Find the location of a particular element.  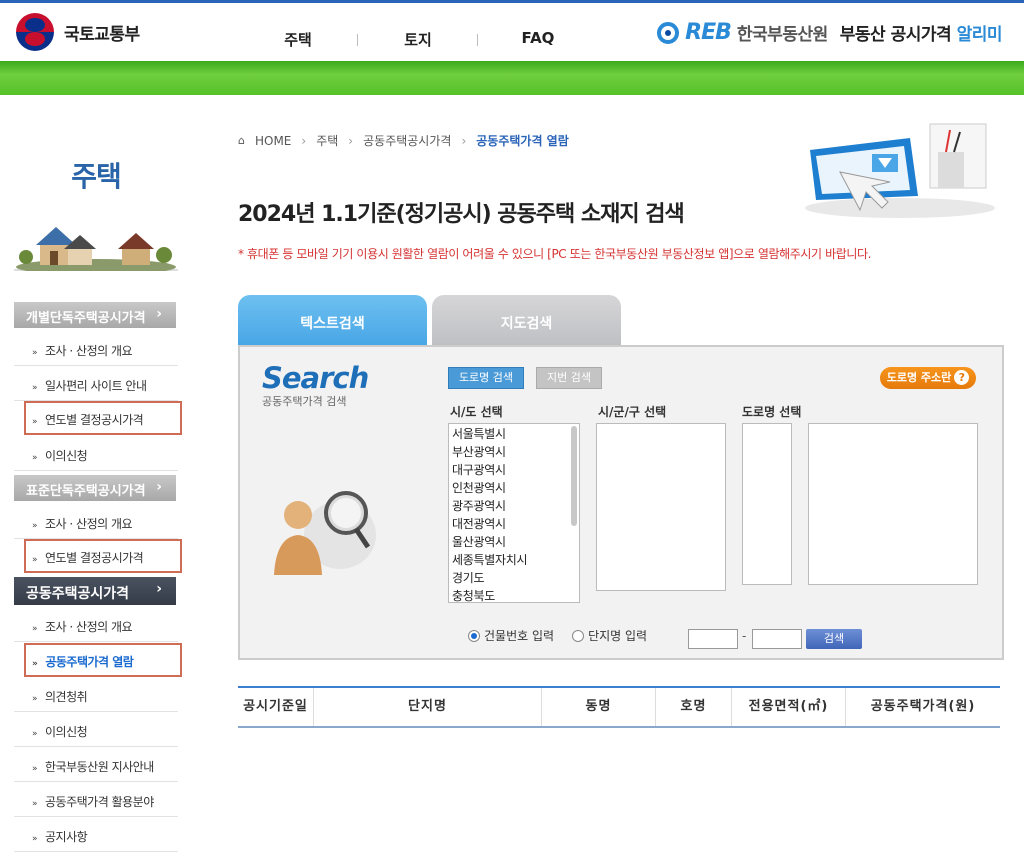

taeguk-emblem-icon is located at coordinates (35, 32).